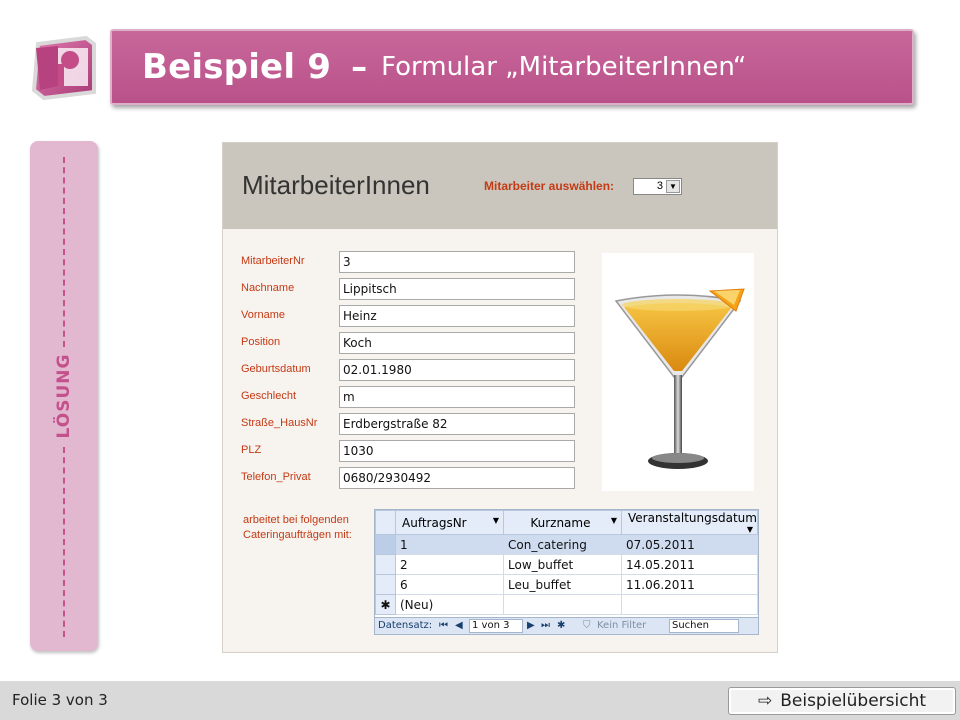 This screenshot has height=720, width=960. What do you see at coordinates (336, 185) in the screenshot?
I see `form-title: MitarbeiterInnen` at bounding box center [336, 185].